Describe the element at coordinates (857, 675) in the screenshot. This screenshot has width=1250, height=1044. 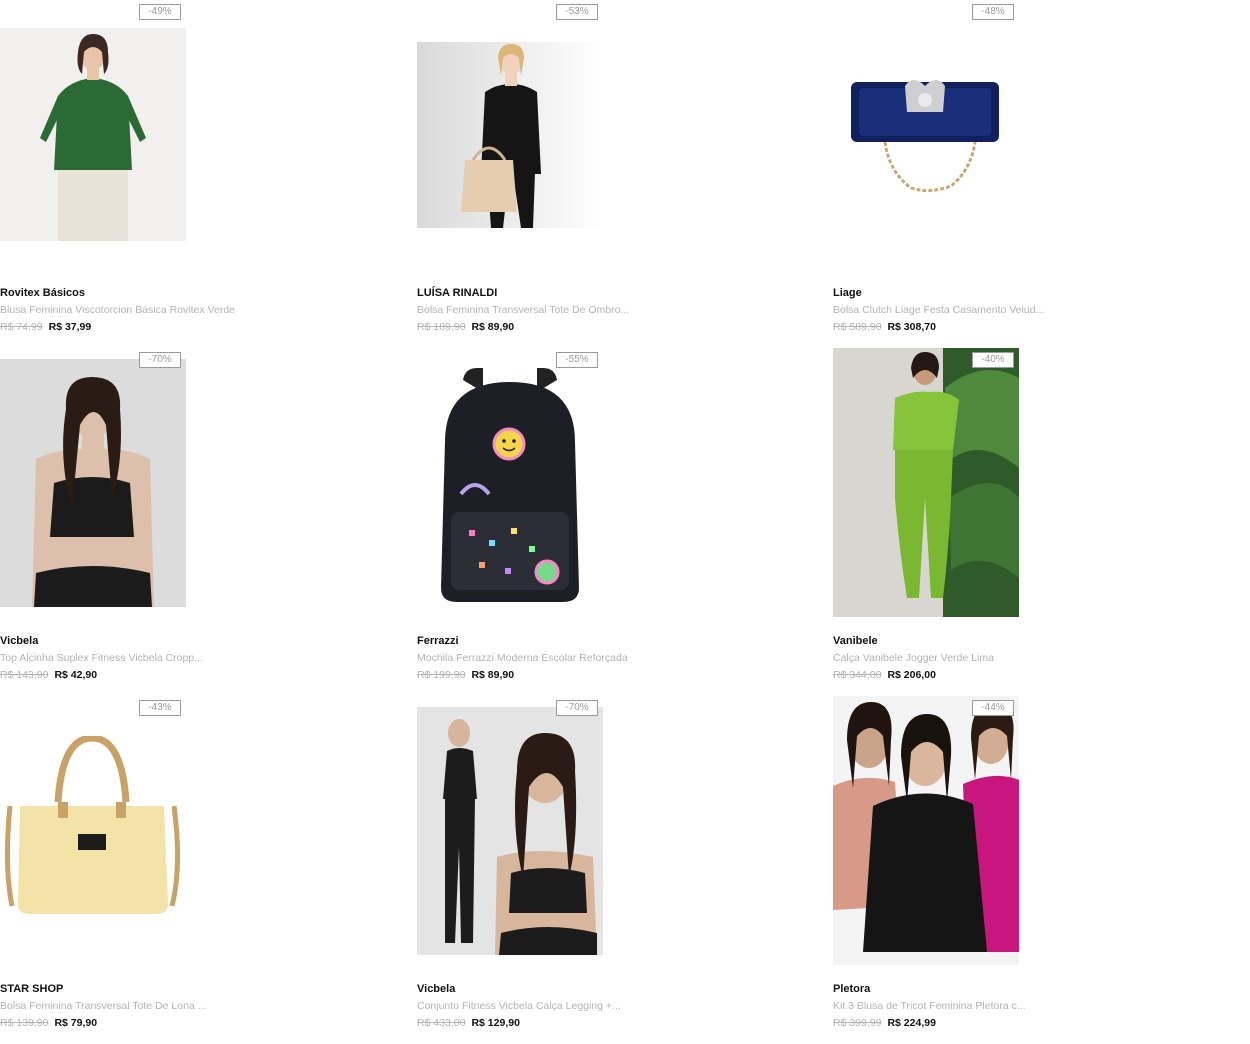
I see `old-price: R$ 344,00` at that location.